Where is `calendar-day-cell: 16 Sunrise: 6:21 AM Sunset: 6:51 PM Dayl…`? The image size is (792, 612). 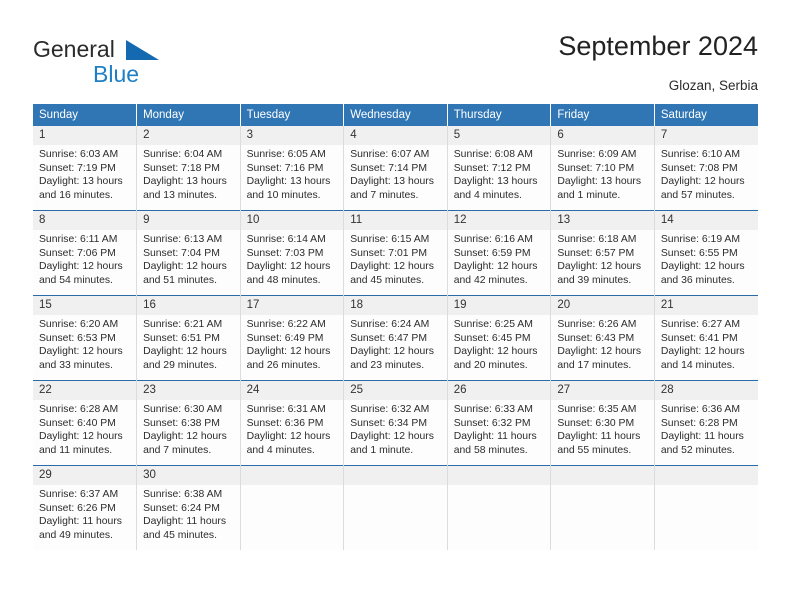
calendar-day-cell: 16 Sunrise: 6:21 AM Sunset: 6:51 PM Dayl… is located at coordinates (188, 338).